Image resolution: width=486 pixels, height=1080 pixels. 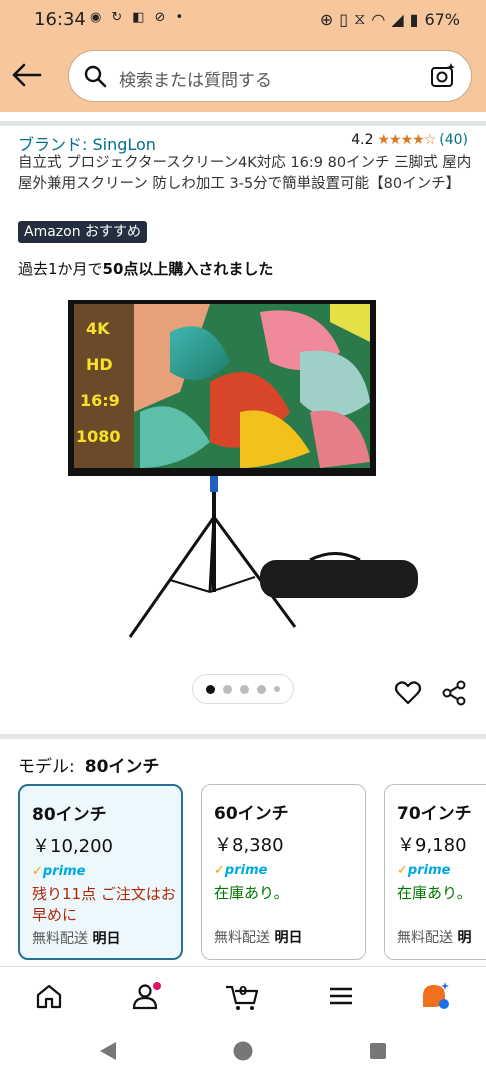 I want to click on header-divider, so click(x=243, y=119).